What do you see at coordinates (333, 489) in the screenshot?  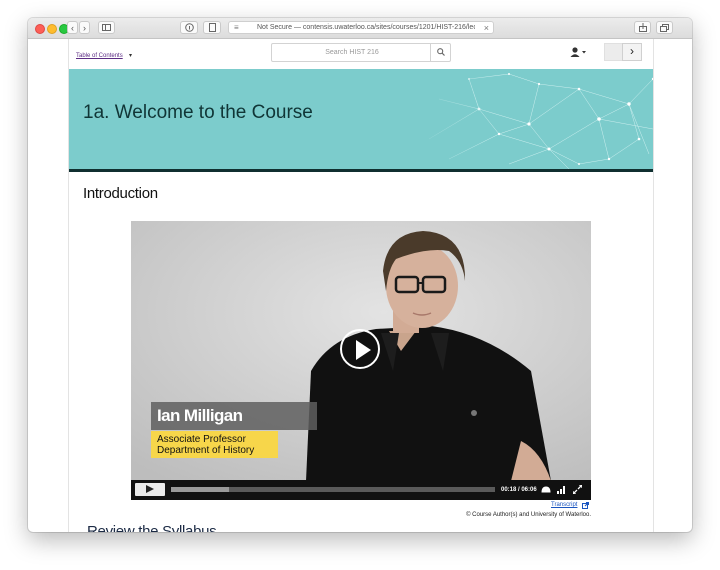 I see `progress-bar` at bounding box center [333, 489].